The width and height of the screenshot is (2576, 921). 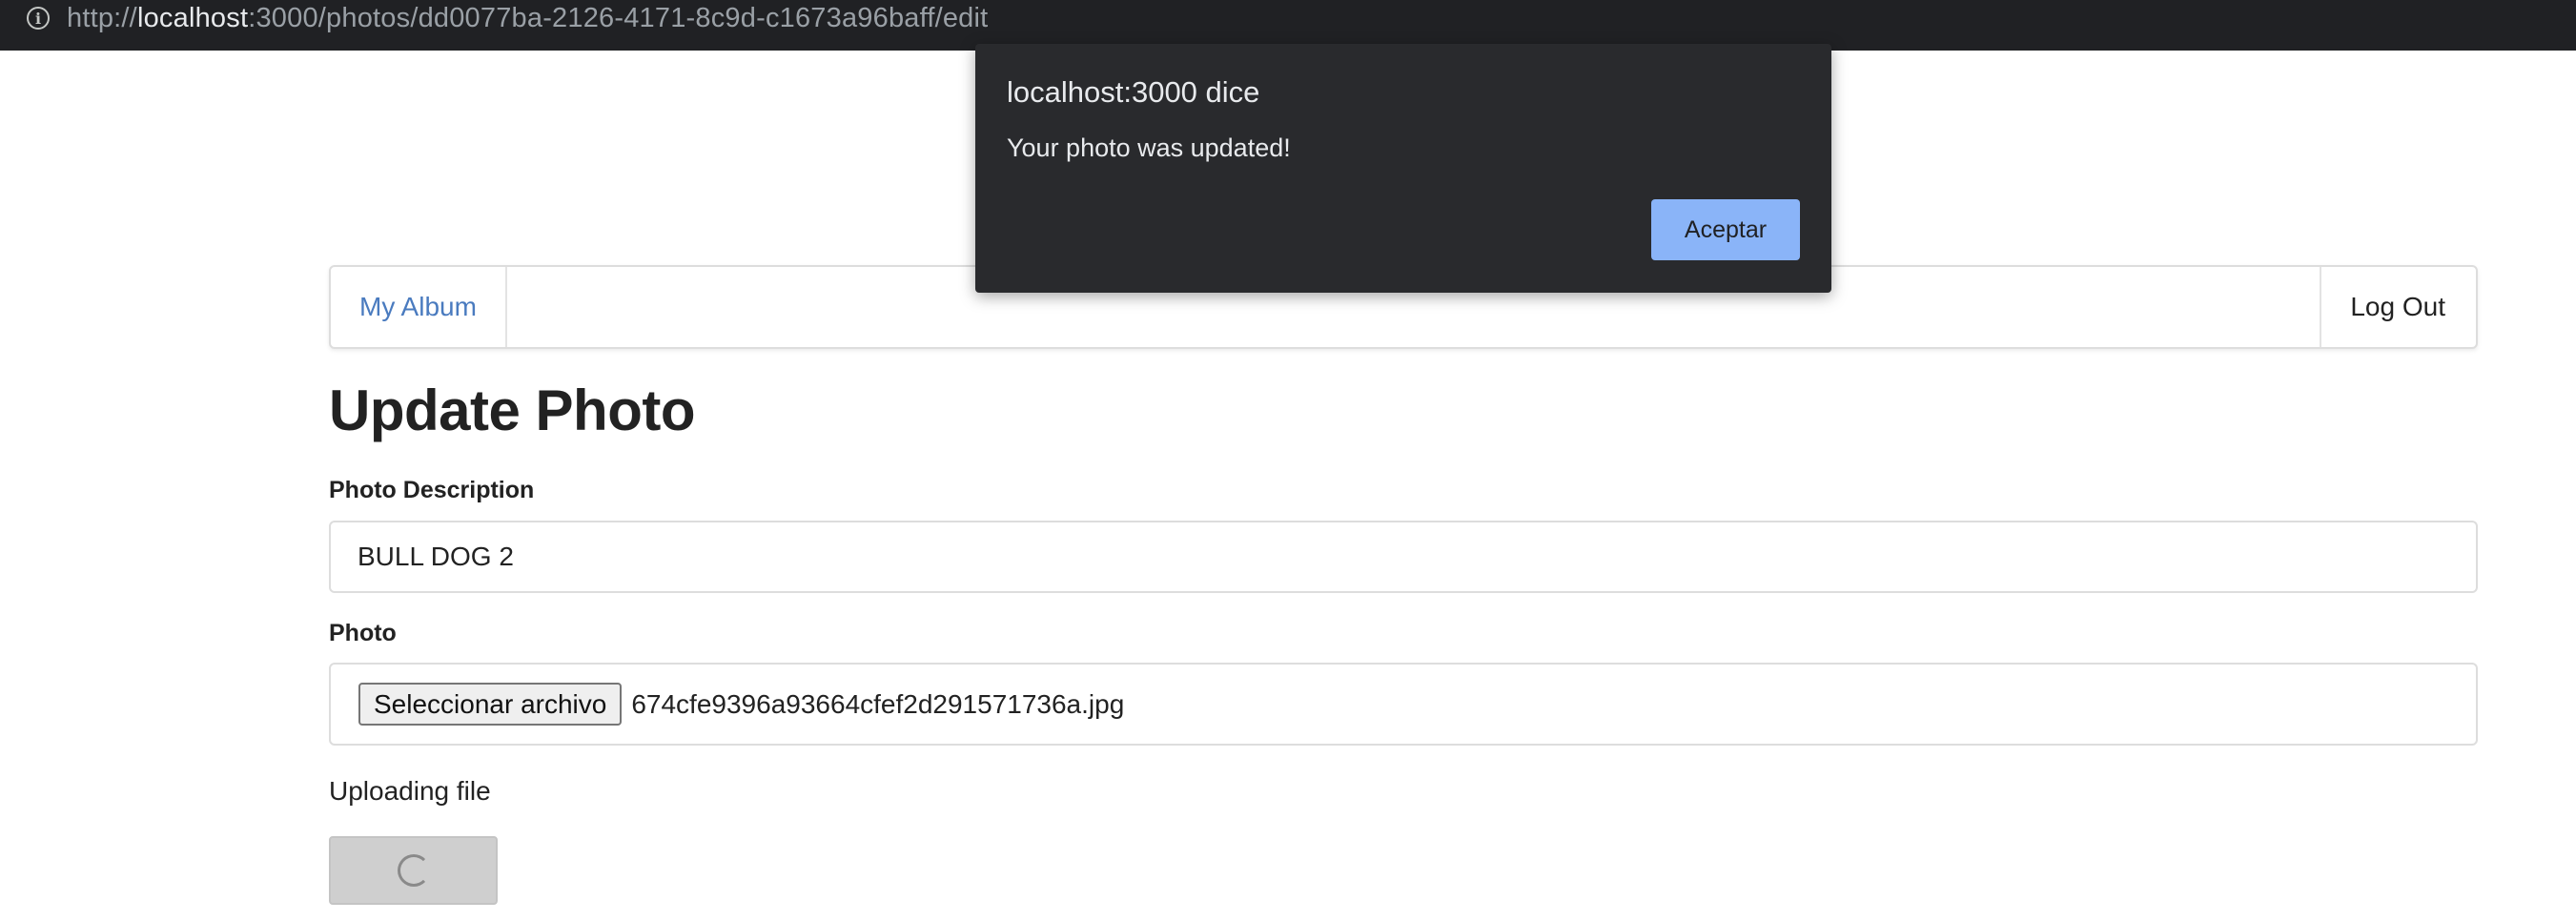 What do you see at coordinates (193, 17) in the screenshot?
I see `url-host: localhost` at bounding box center [193, 17].